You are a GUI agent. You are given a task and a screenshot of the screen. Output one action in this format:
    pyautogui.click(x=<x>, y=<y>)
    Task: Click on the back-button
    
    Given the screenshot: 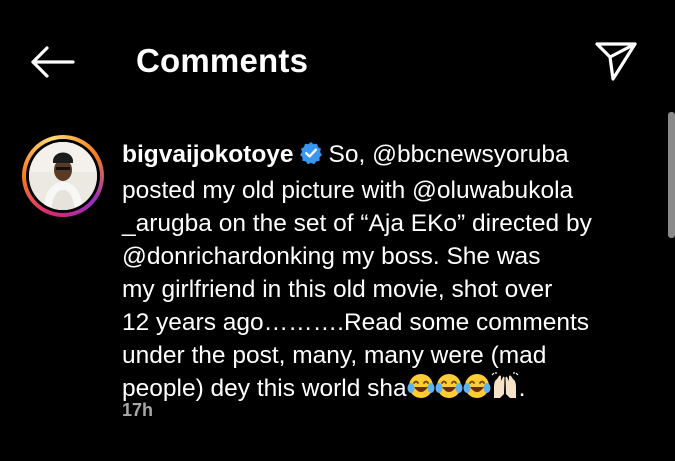 What is the action you would take?
    pyautogui.click(x=52, y=62)
    